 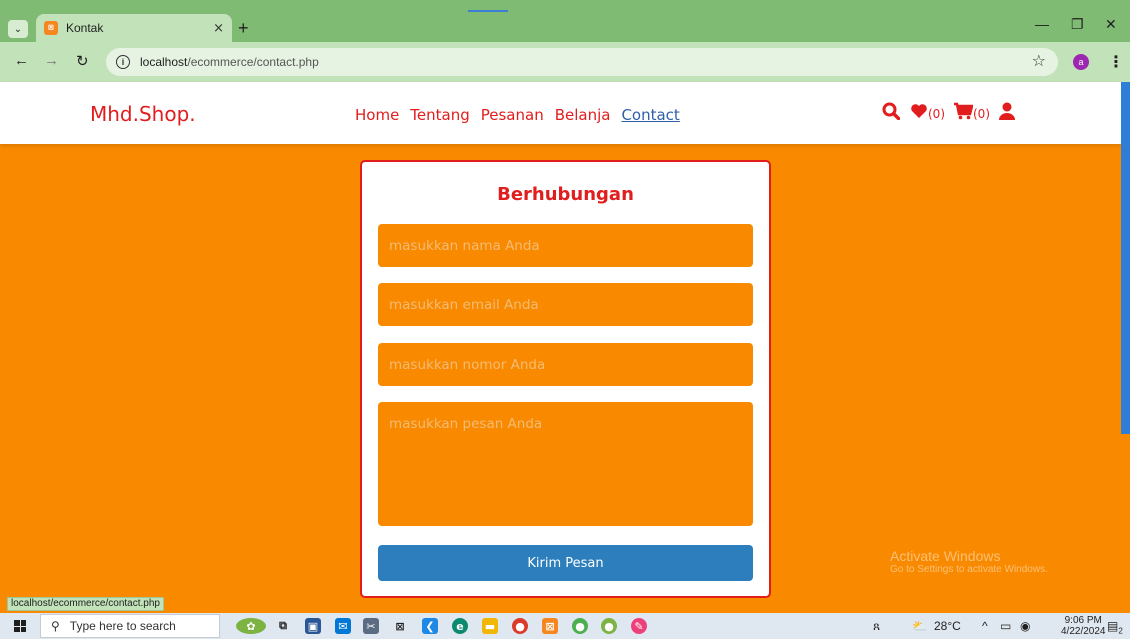 I want to click on page-scrollbar, so click(x=1125, y=258).